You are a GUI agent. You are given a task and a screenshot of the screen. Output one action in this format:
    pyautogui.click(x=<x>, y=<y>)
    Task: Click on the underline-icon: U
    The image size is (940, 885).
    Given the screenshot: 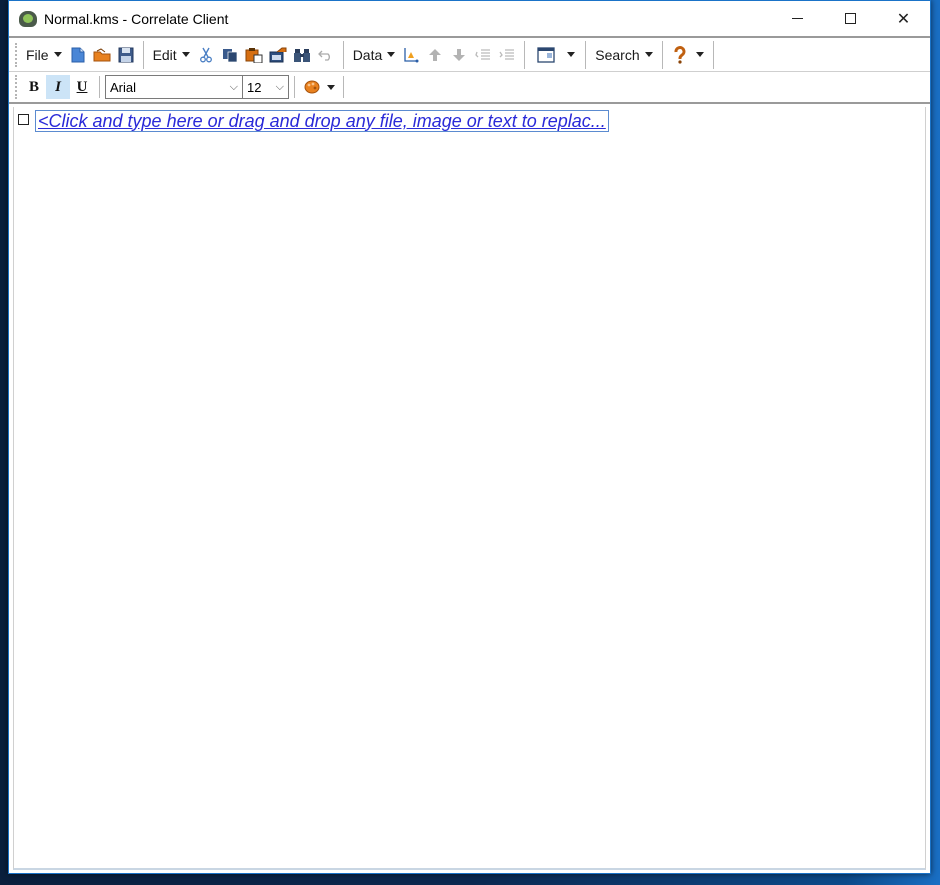 What is the action you would take?
    pyautogui.click(x=82, y=86)
    